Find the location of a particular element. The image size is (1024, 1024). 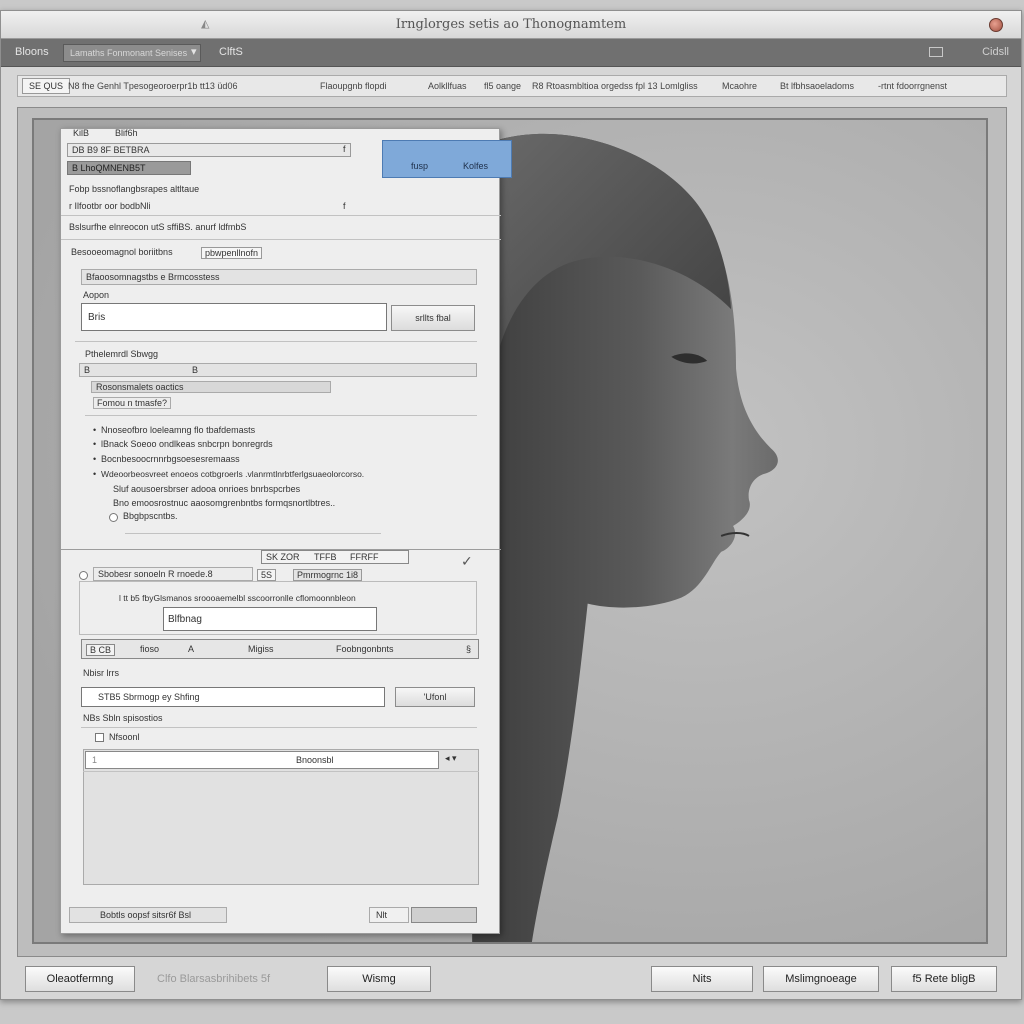

footer-right-text: Nlt is located at coordinates (381, 915).